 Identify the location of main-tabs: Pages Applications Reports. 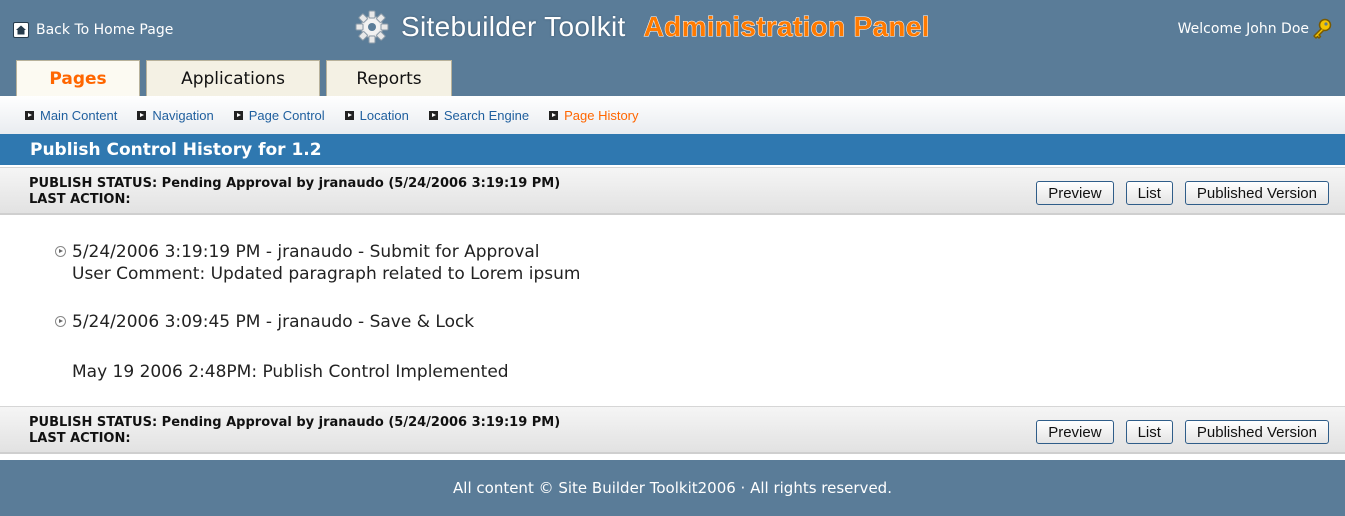
(237, 78).